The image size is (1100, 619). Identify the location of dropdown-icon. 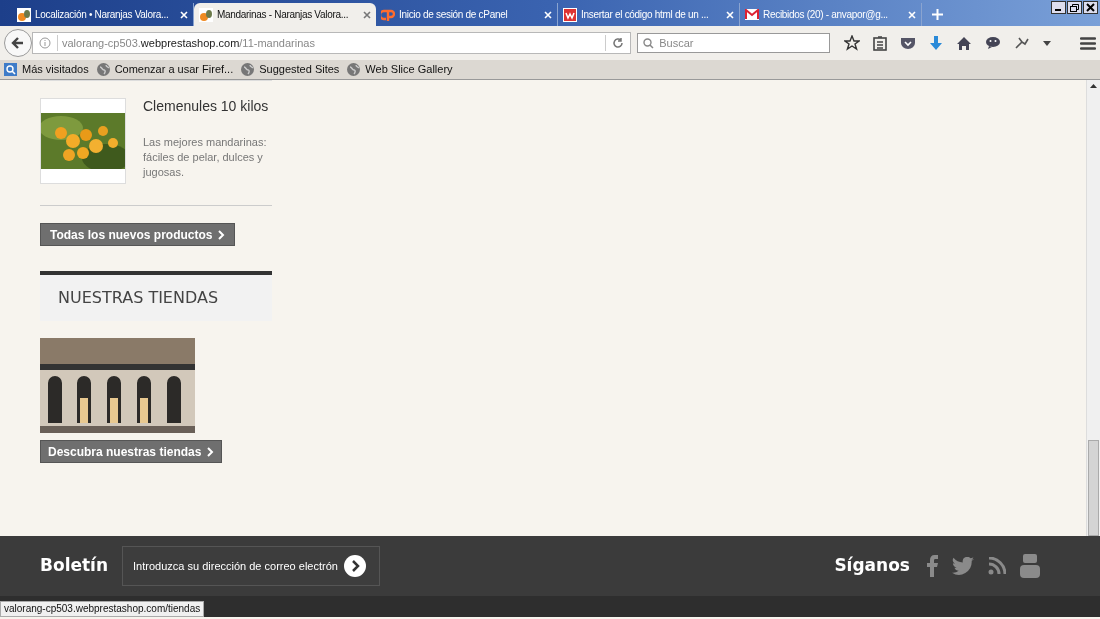
(1047, 43).